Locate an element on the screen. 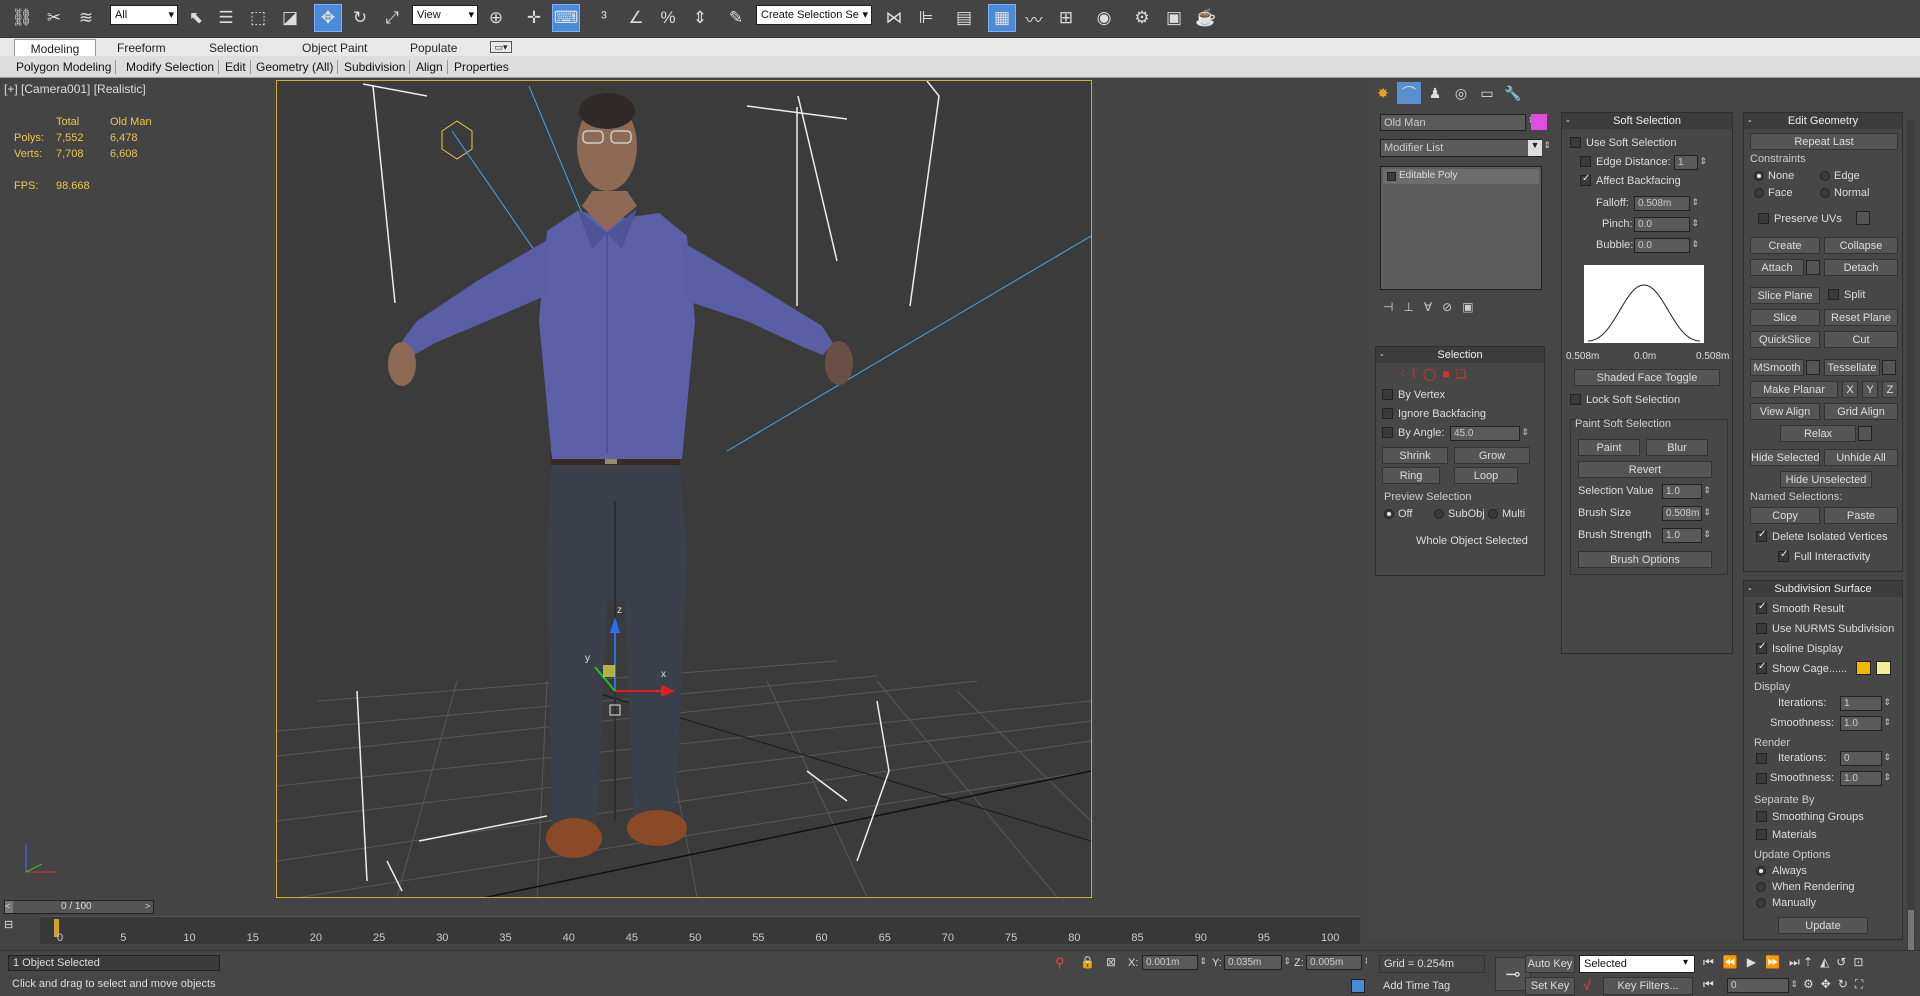 The width and height of the screenshot is (1920, 996). render-iterations-checkbox is located at coordinates (1761, 758).